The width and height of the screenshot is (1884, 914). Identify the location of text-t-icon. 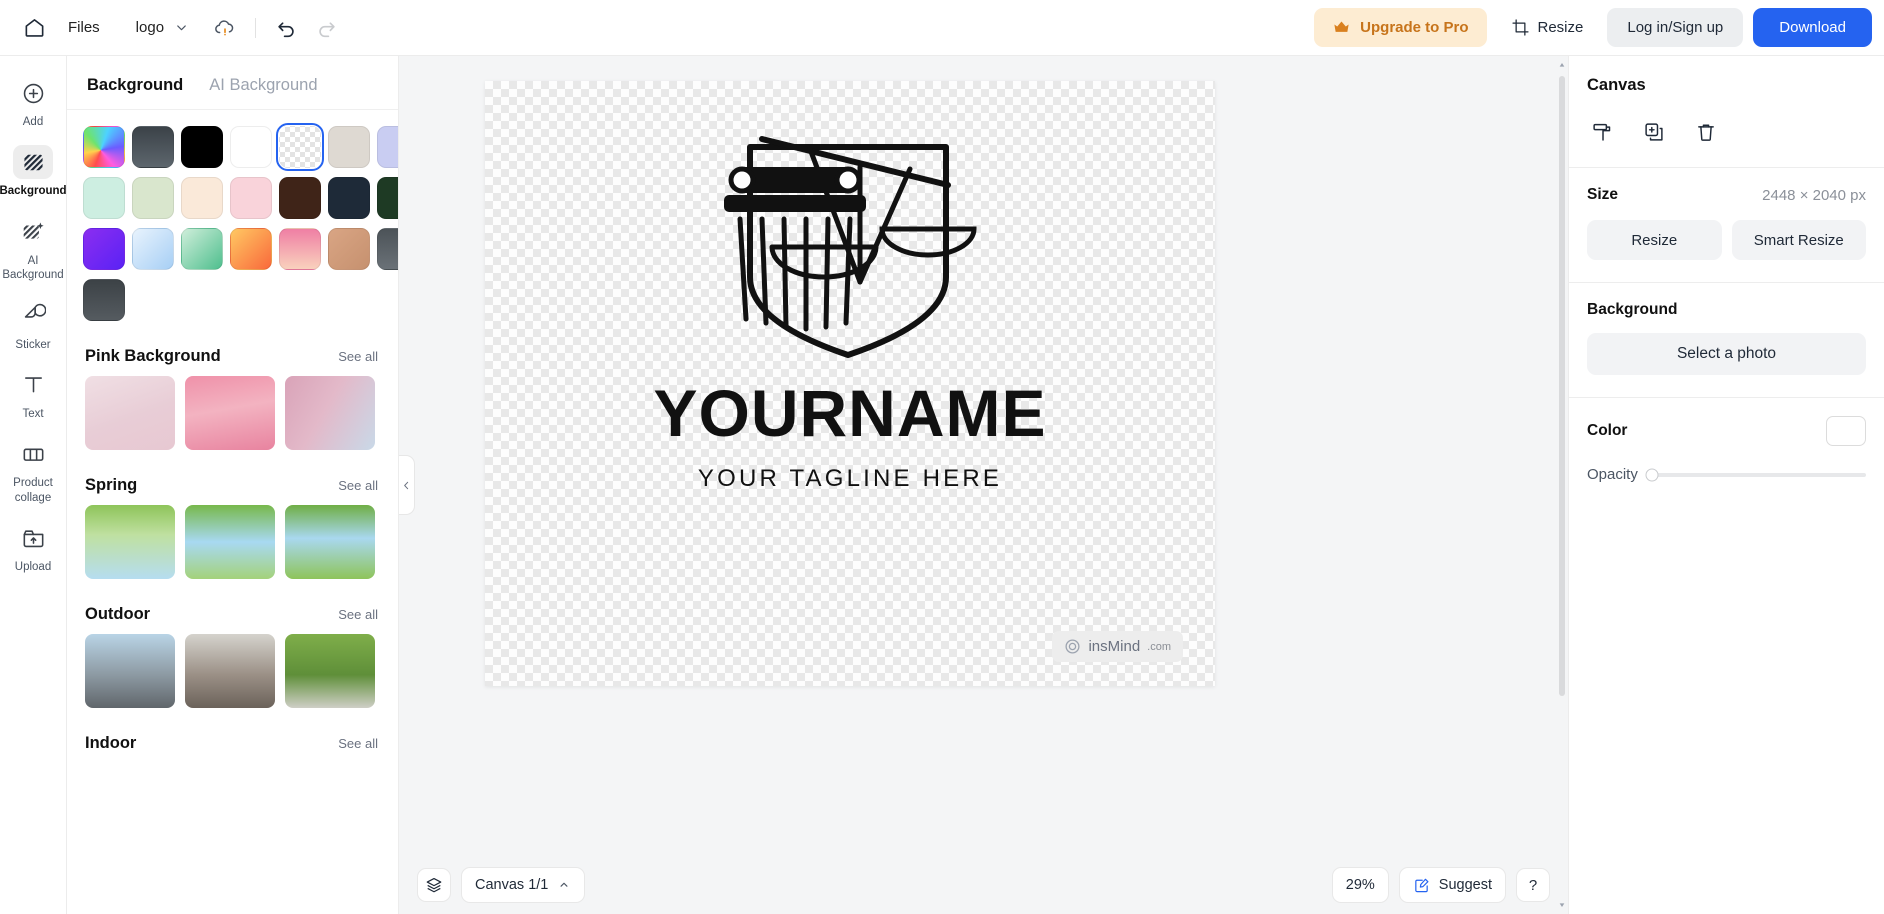
(33, 385).